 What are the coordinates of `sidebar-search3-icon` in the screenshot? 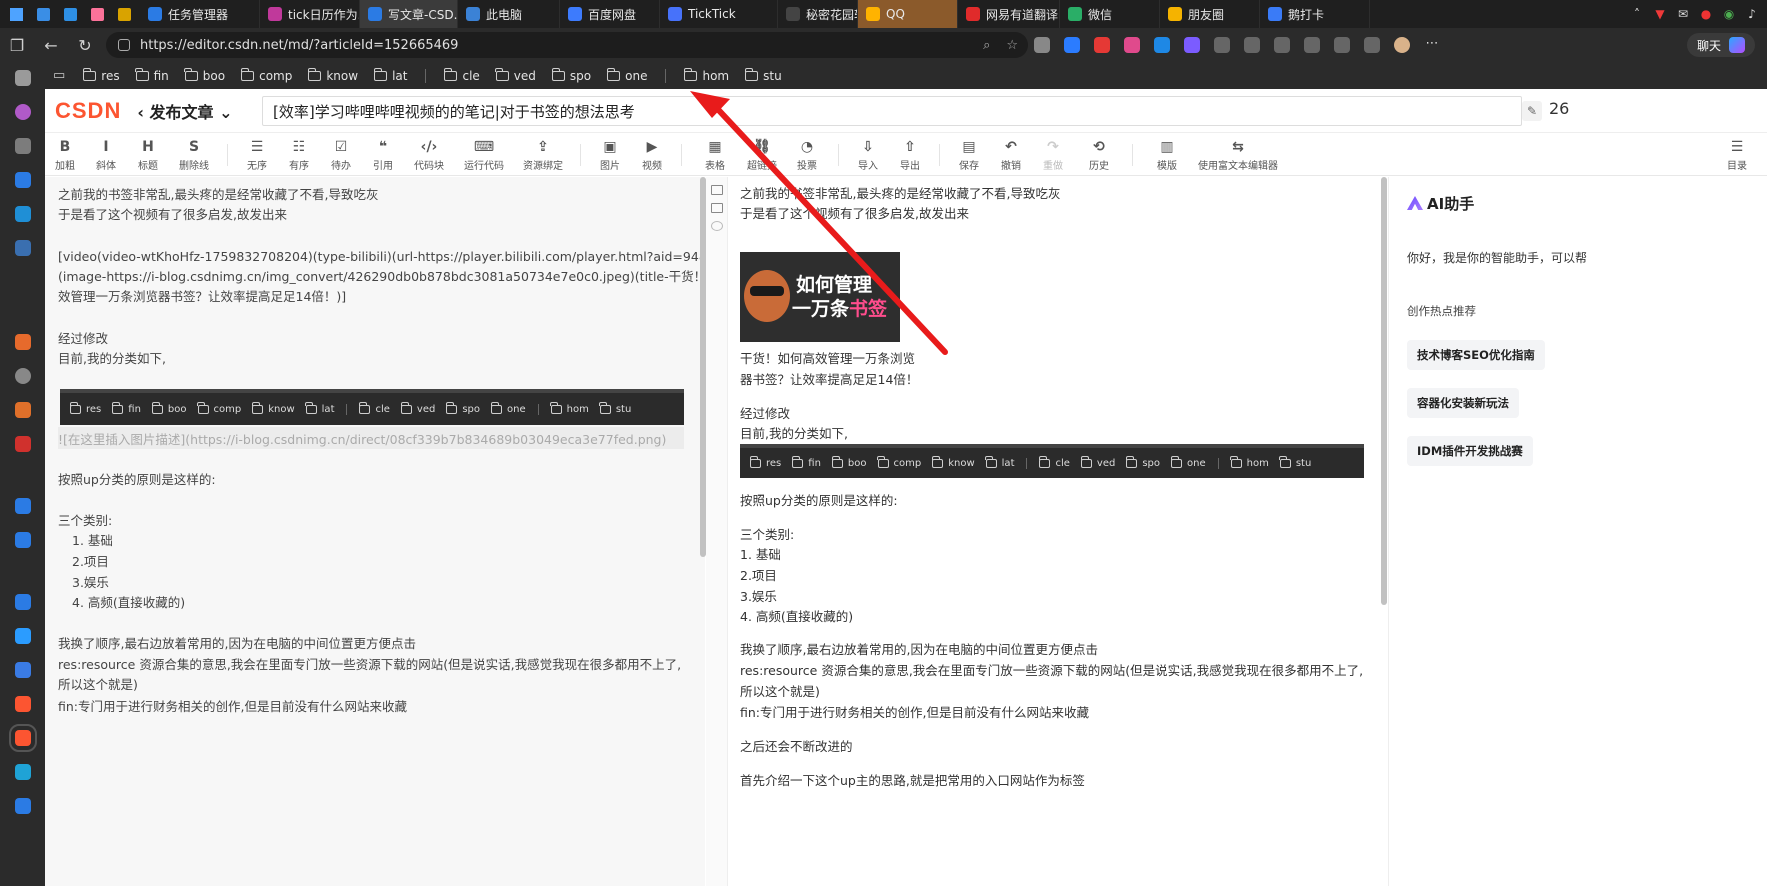 It's located at (22, 602).